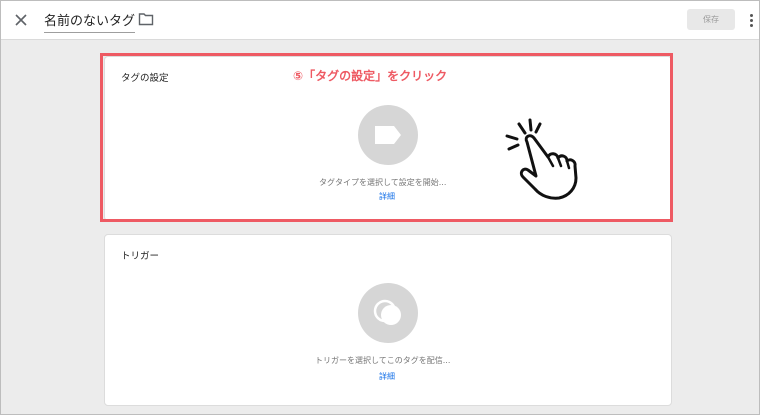 This screenshot has width=760, height=415. Describe the element at coordinates (387, 376) in the screenshot. I see `trigger-details-link: 詳細` at that location.